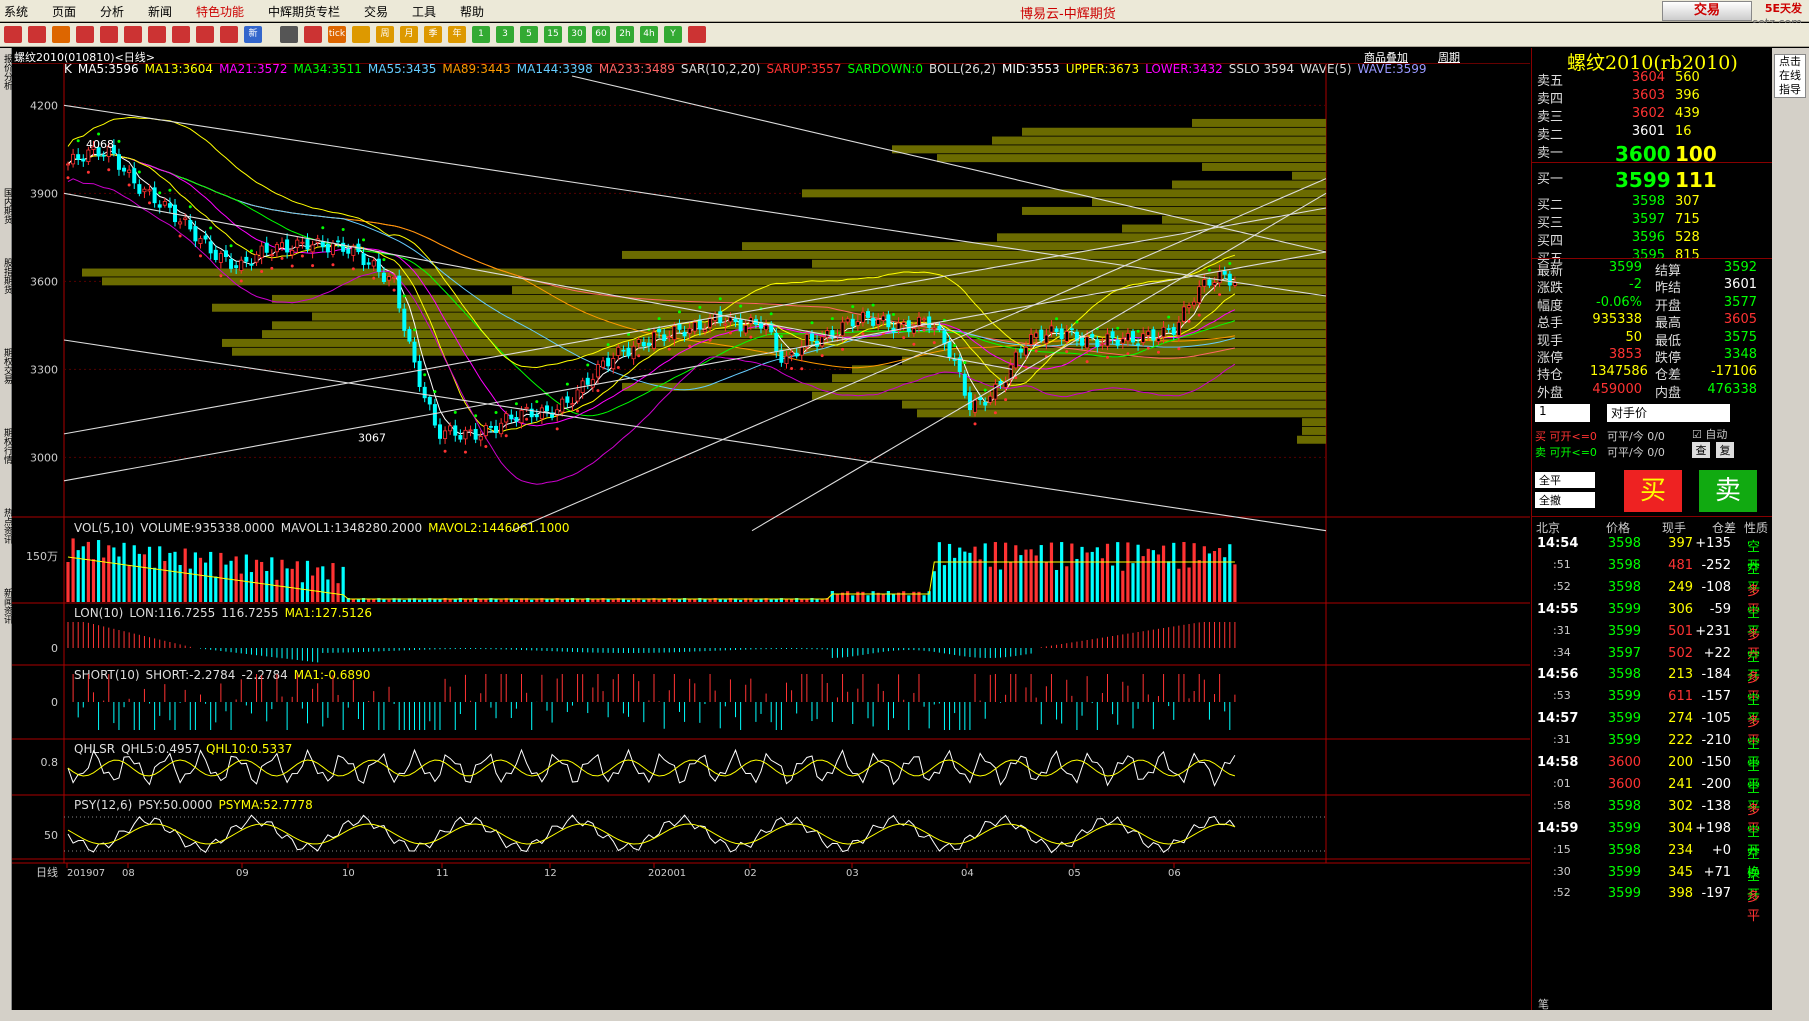 The width and height of the screenshot is (1809, 1021). Describe the element at coordinates (1652, 239) in the screenshot. I see `order-book-row: 买四 3596 528` at that location.